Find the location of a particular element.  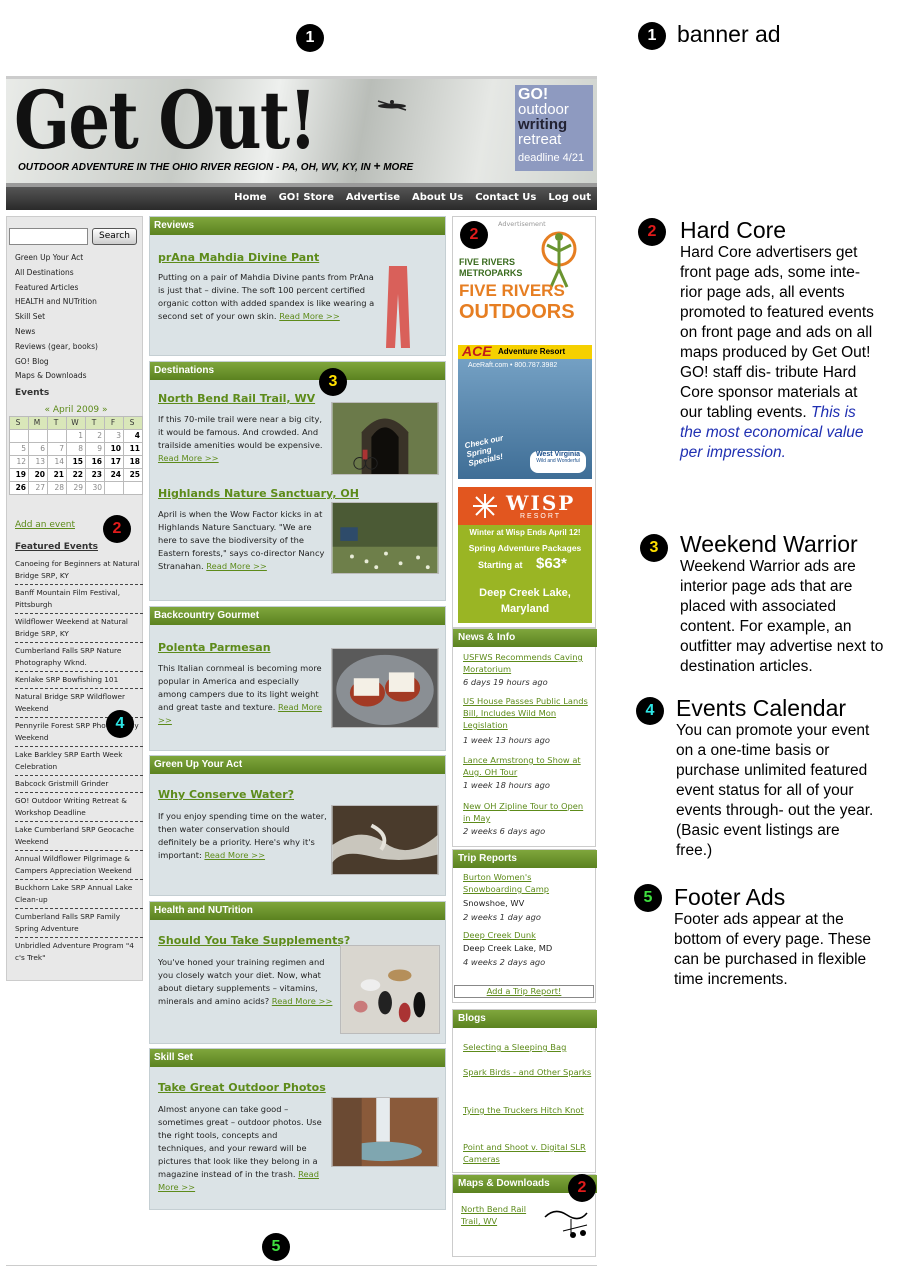

calendar-day-event: 22 is located at coordinates (76, 475).